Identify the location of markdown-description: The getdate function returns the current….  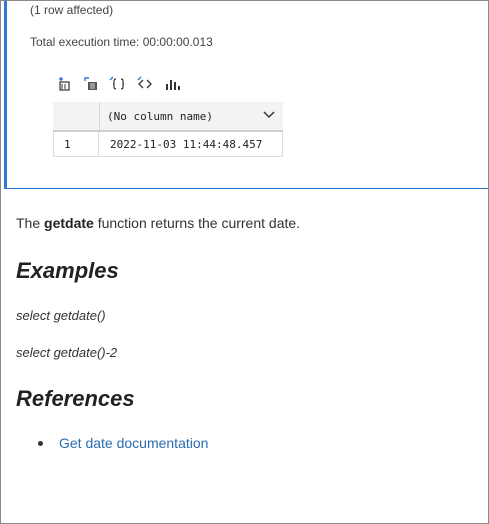
(158, 223).